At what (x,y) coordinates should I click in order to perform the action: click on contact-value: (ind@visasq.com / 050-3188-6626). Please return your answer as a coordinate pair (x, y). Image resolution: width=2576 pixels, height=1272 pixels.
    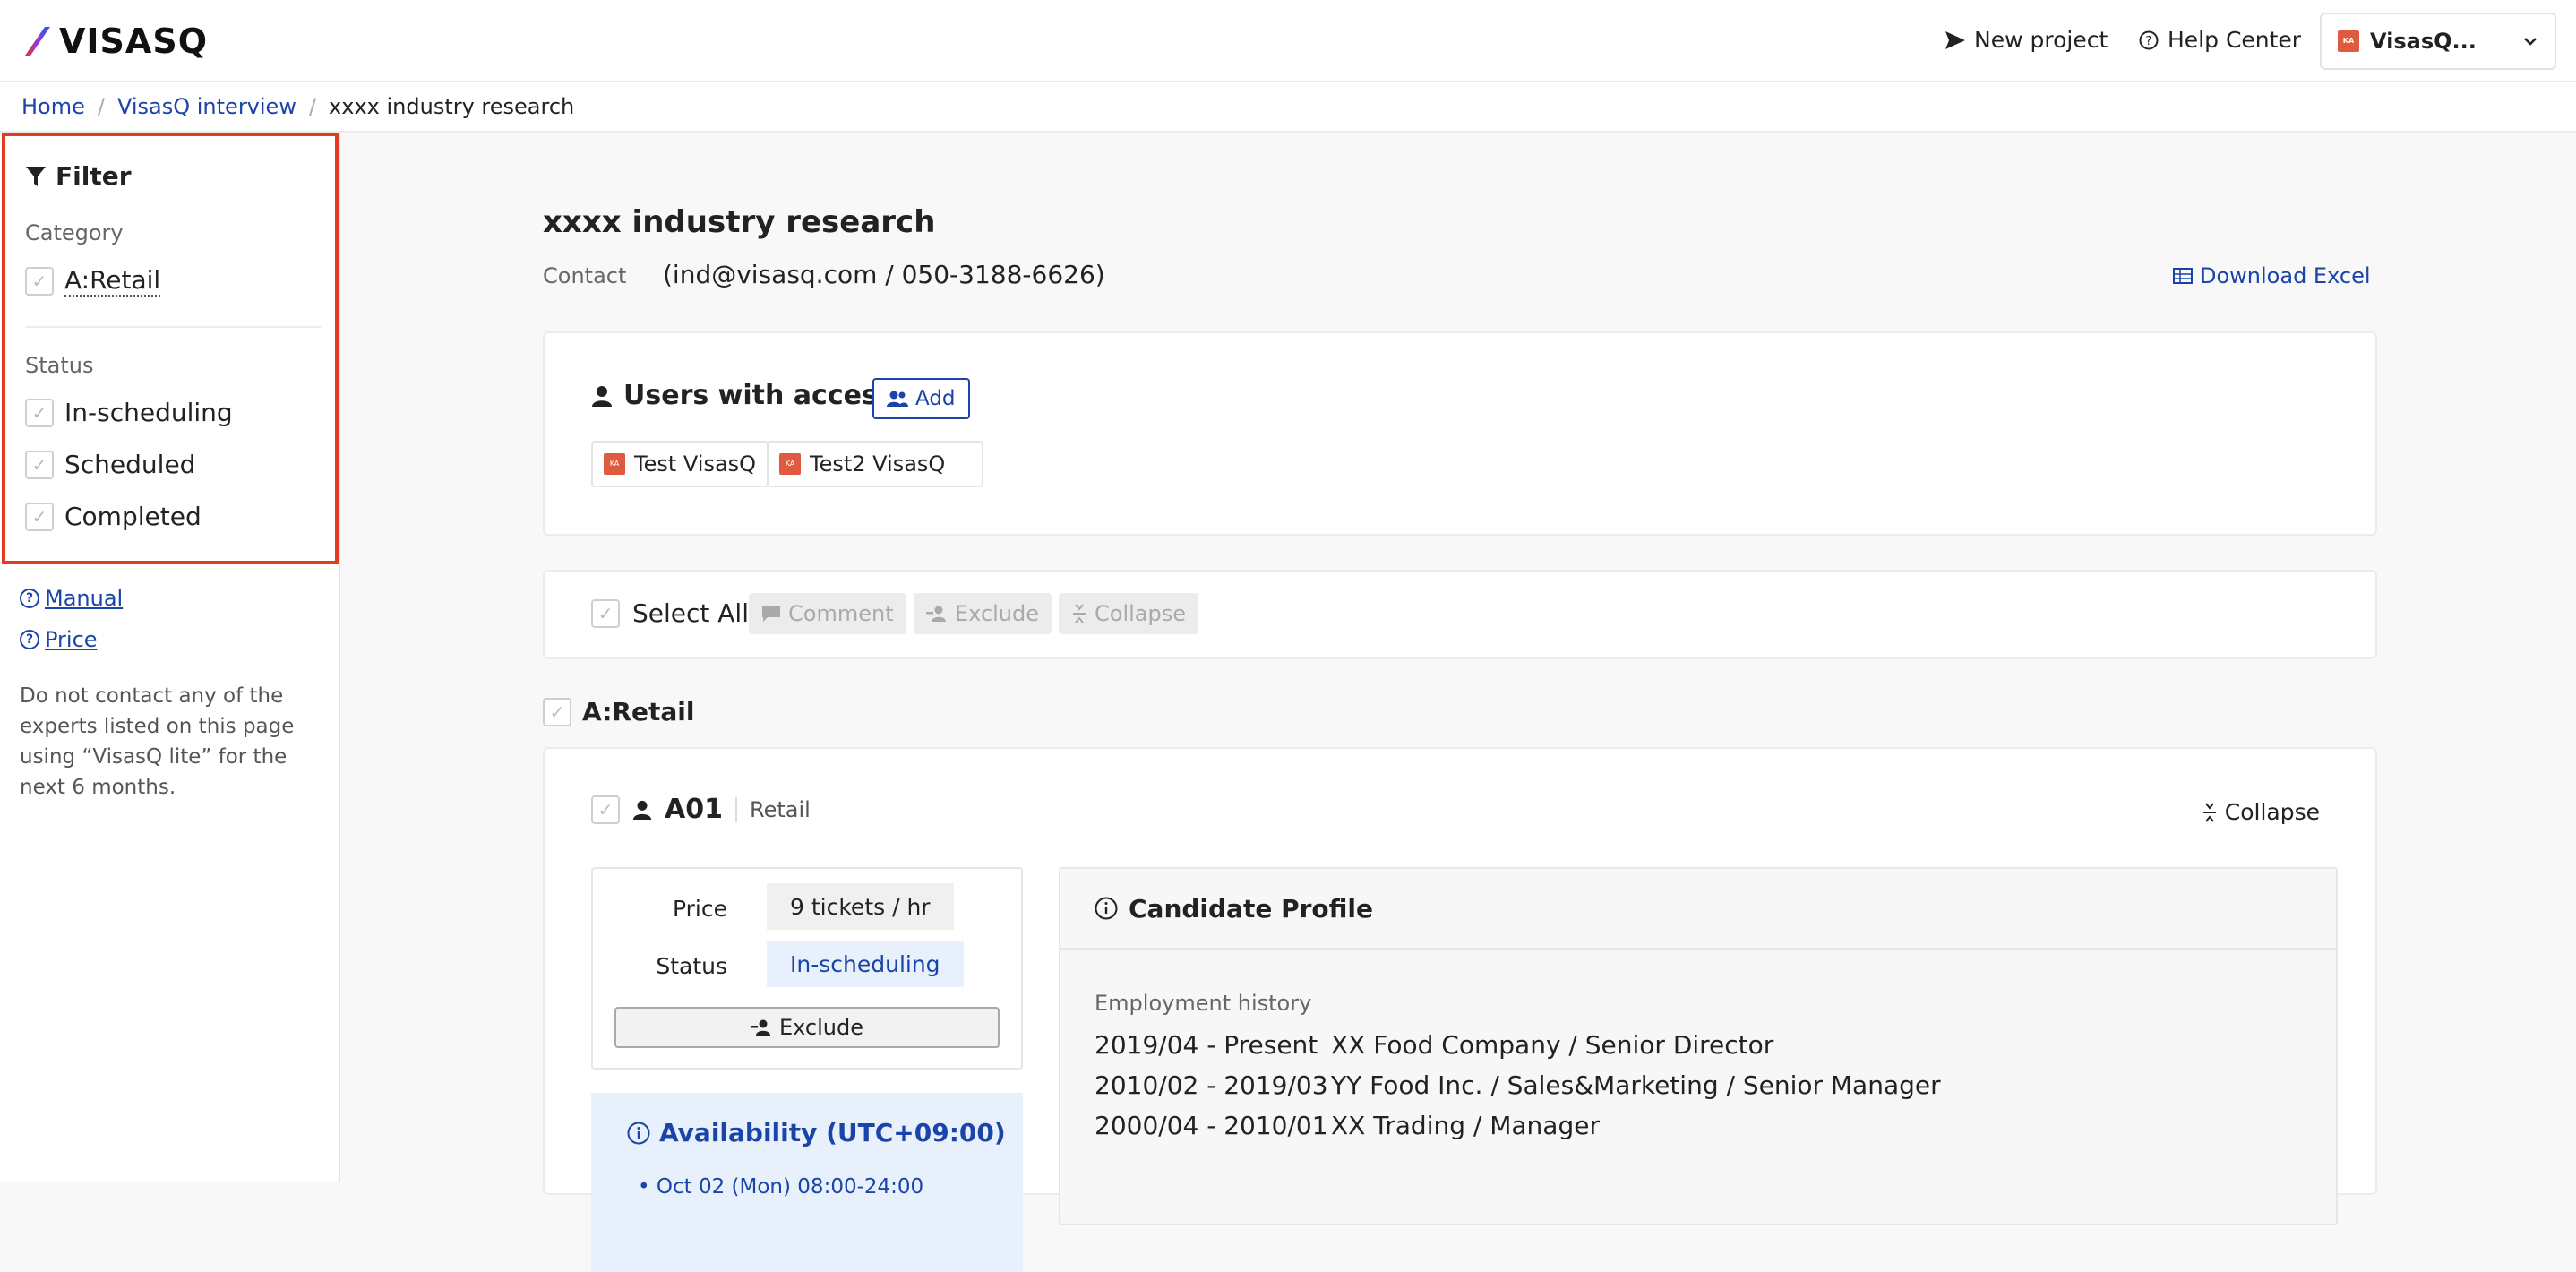
    Looking at the image, I should click on (884, 274).